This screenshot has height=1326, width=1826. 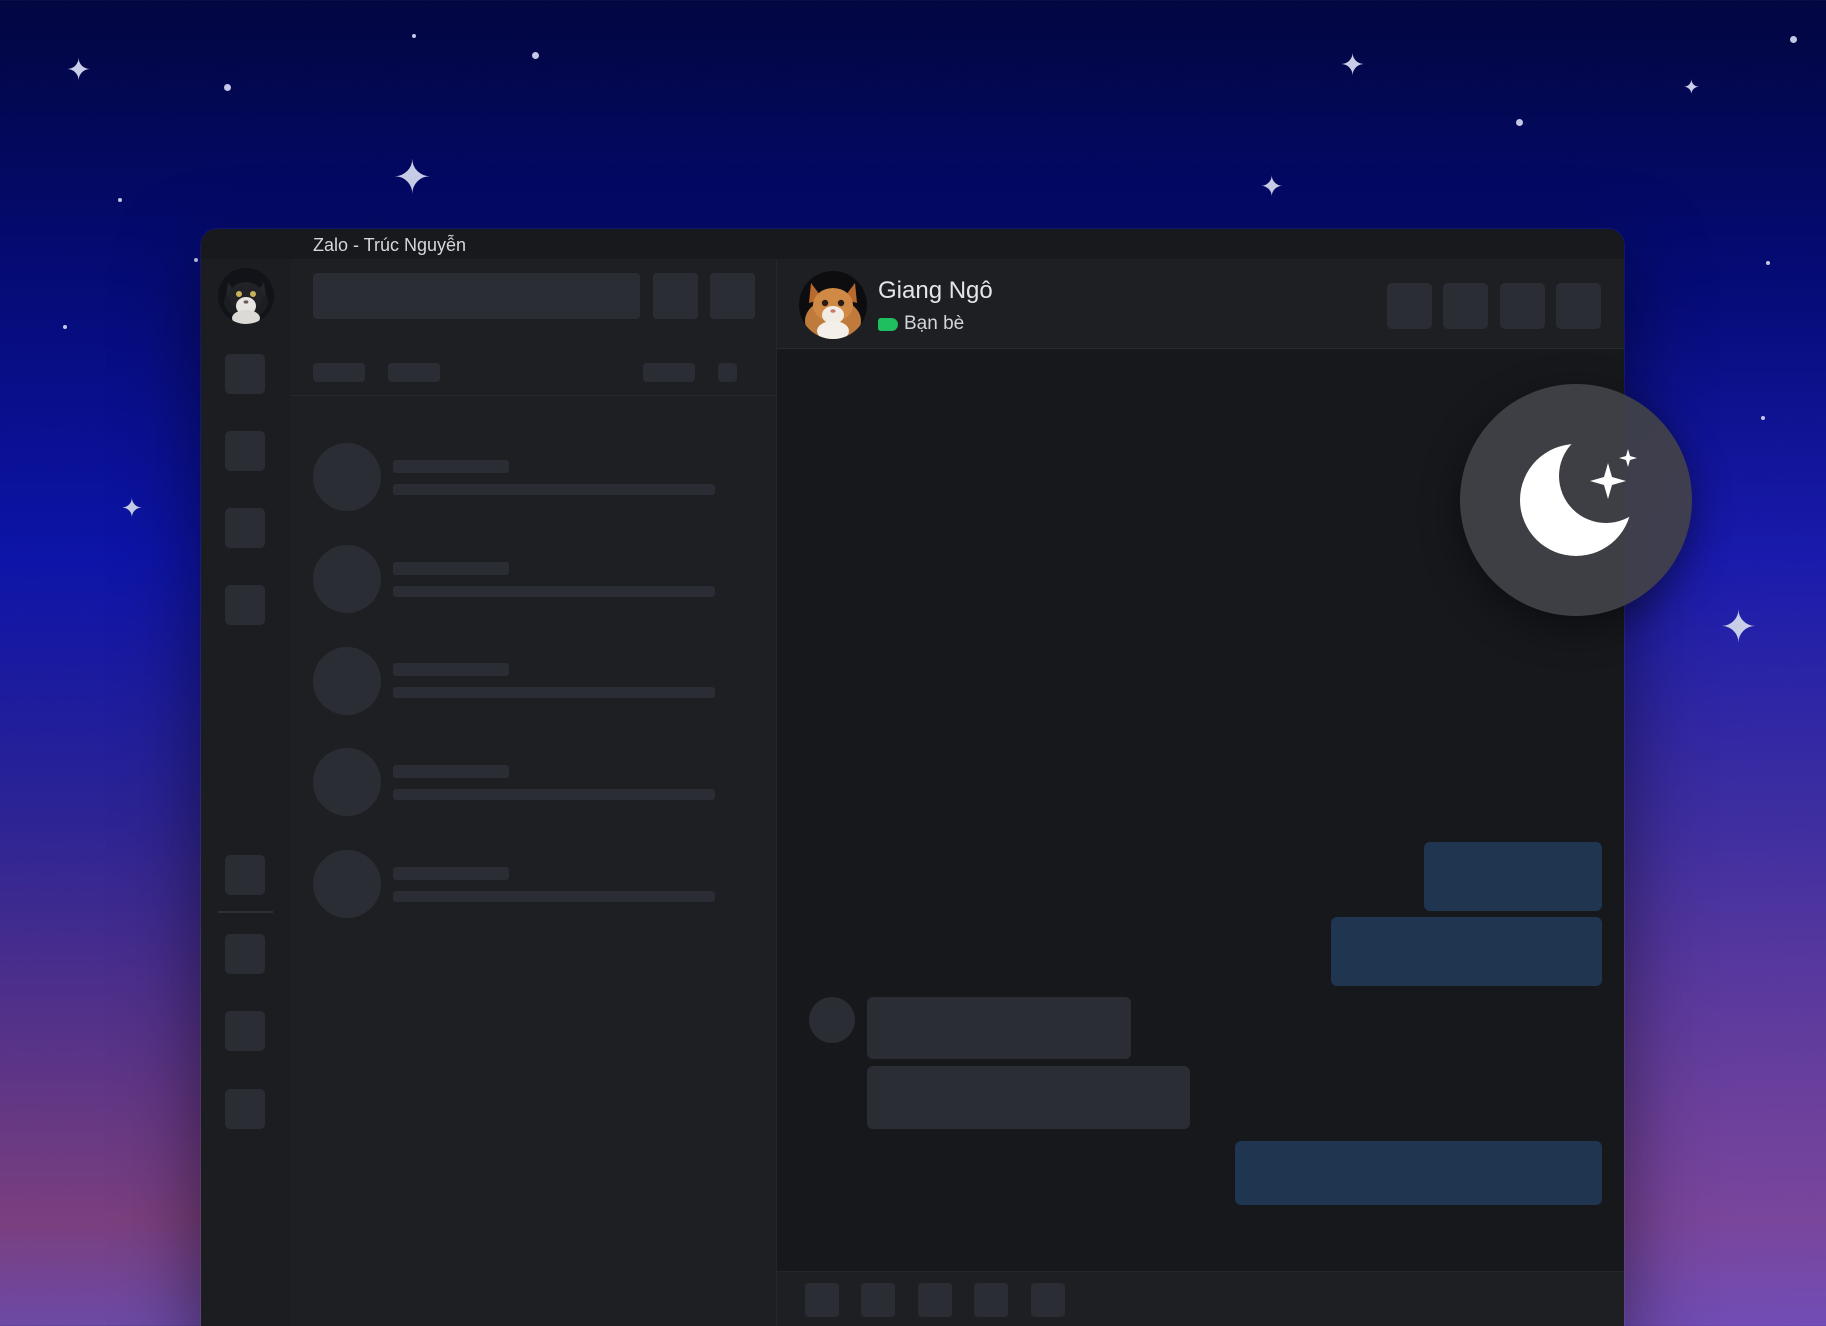 What do you see at coordinates (414, 372) in the screenshot?
I see `tab-unread-skeleton` at bounding box center [414, 372].